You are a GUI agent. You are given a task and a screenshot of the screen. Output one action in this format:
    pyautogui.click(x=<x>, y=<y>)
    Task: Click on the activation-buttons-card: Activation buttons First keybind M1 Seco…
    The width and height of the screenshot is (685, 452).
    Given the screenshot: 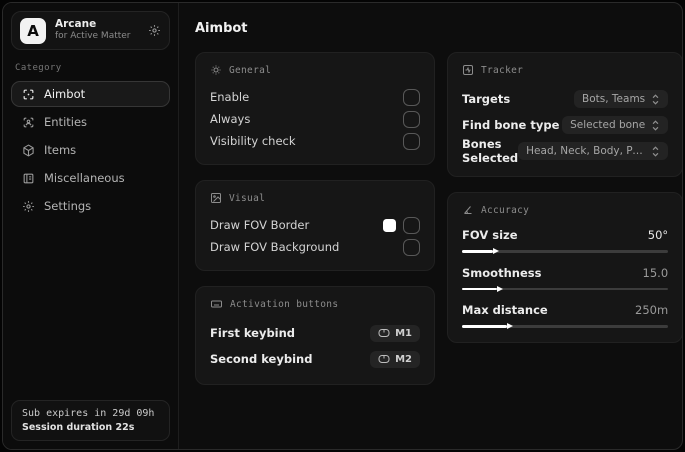 What is the action you would take?
    pyautogui.click(x=315, y=335)
    